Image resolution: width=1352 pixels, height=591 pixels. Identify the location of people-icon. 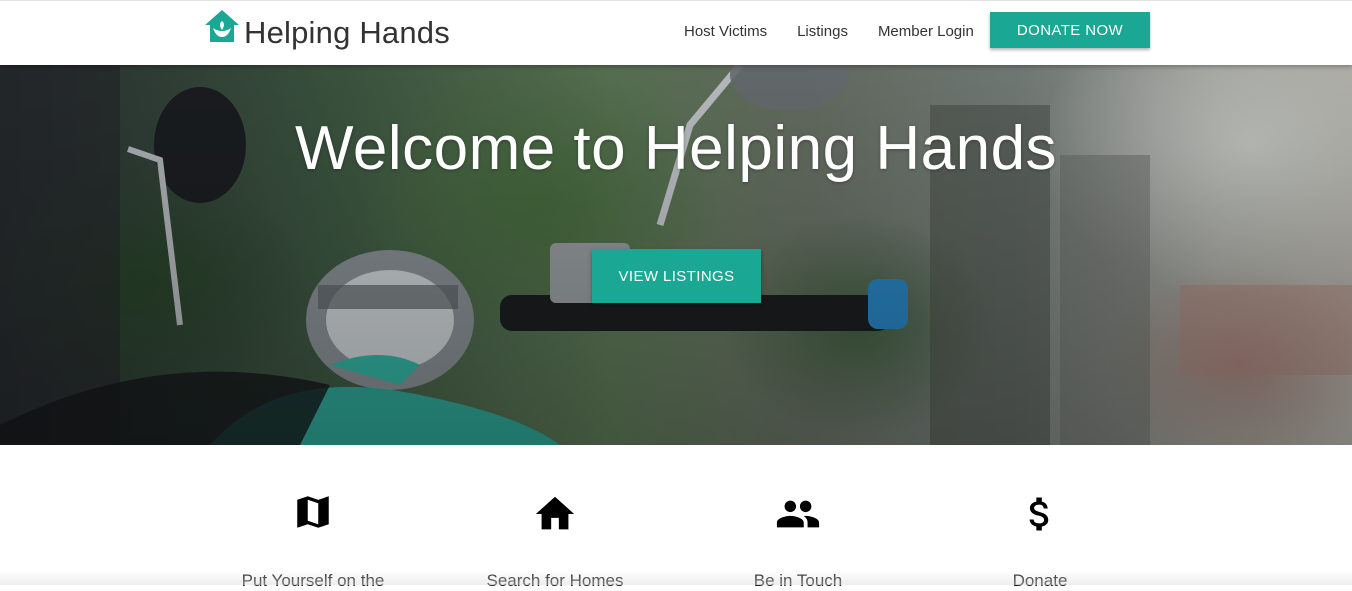
(798, 514).